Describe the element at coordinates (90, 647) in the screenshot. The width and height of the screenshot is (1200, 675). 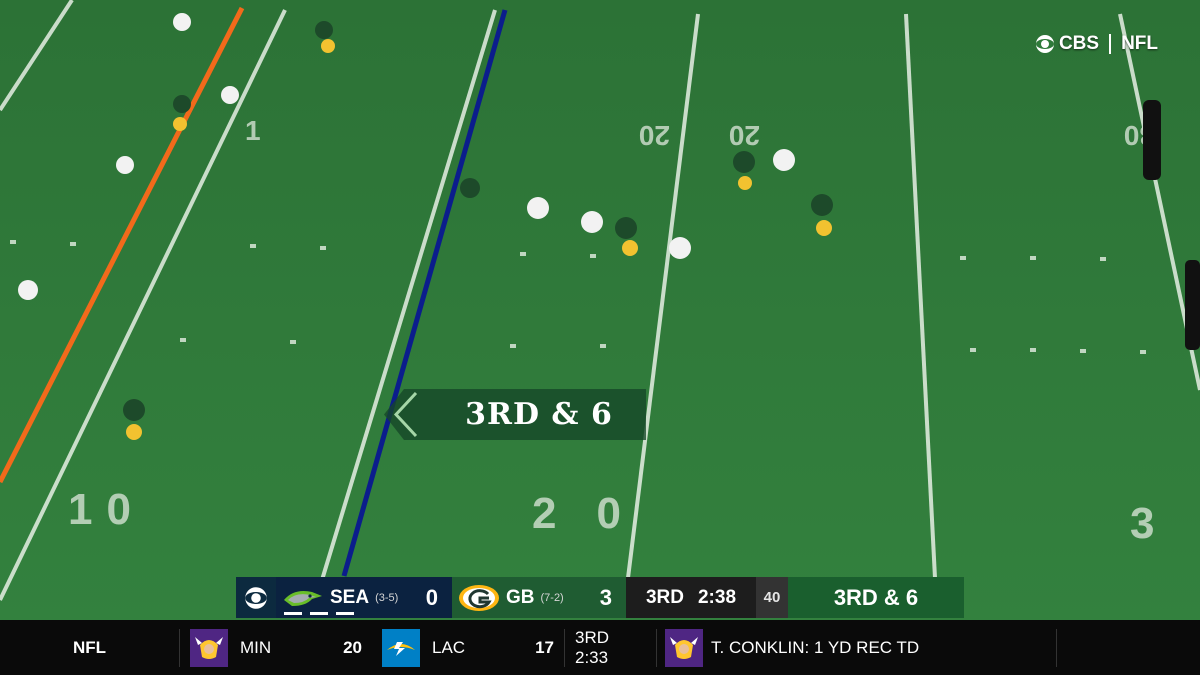
I see `ticker-league: NFL` at that location.